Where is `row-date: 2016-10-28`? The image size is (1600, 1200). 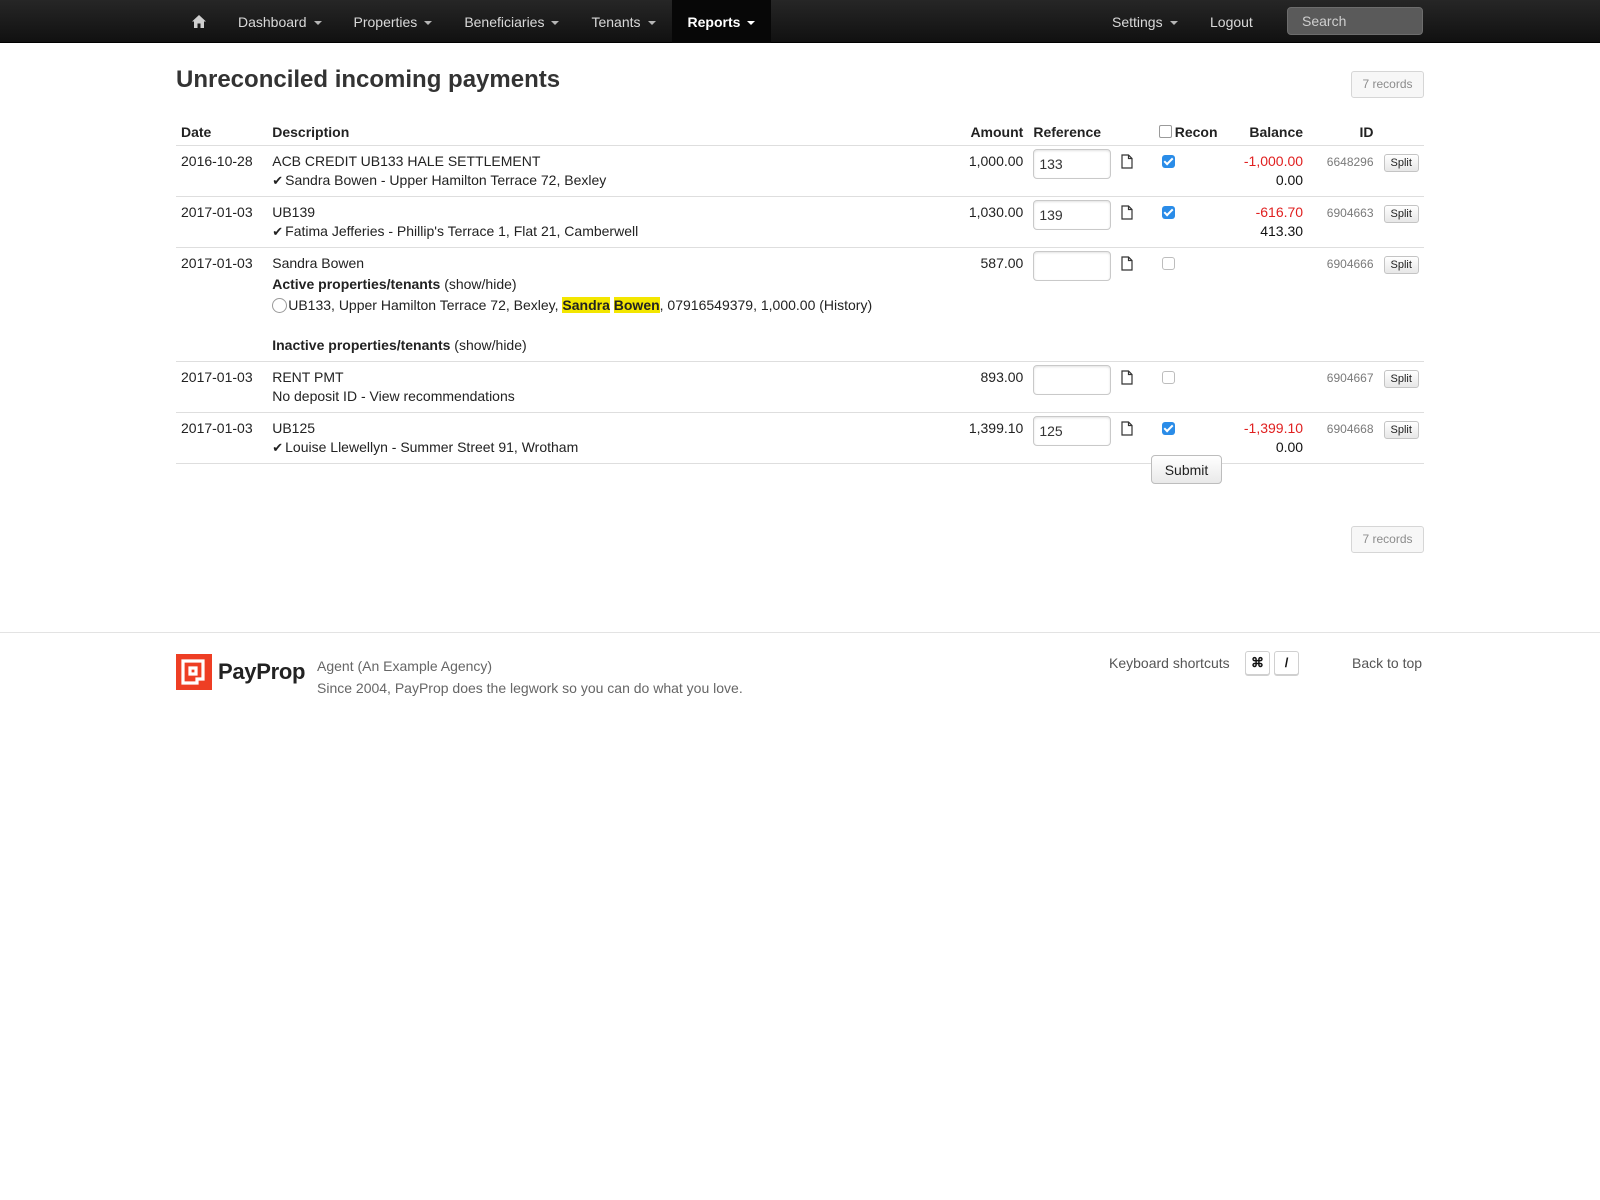 row-date: 2016-10-28 is located at coordinates (222, 171).